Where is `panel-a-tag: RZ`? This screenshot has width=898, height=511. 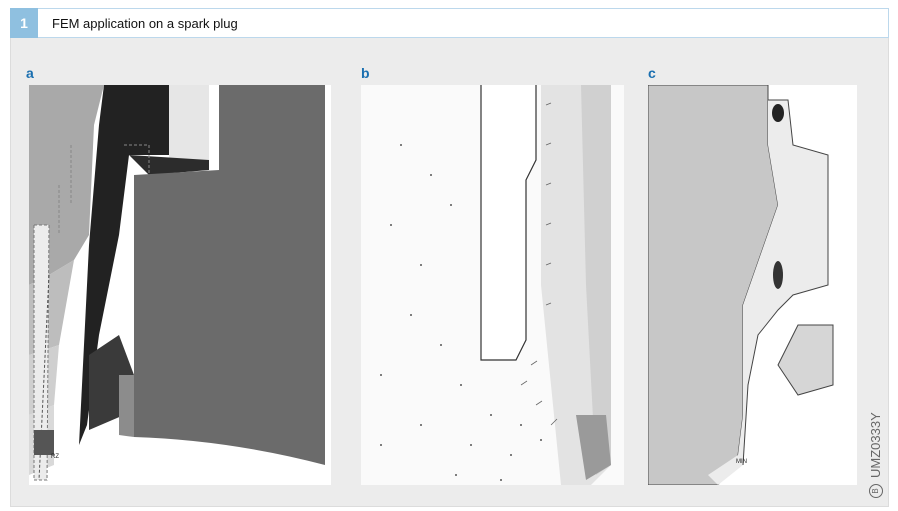 panel-a-tag: RZ is located at coordinates (55, 457).